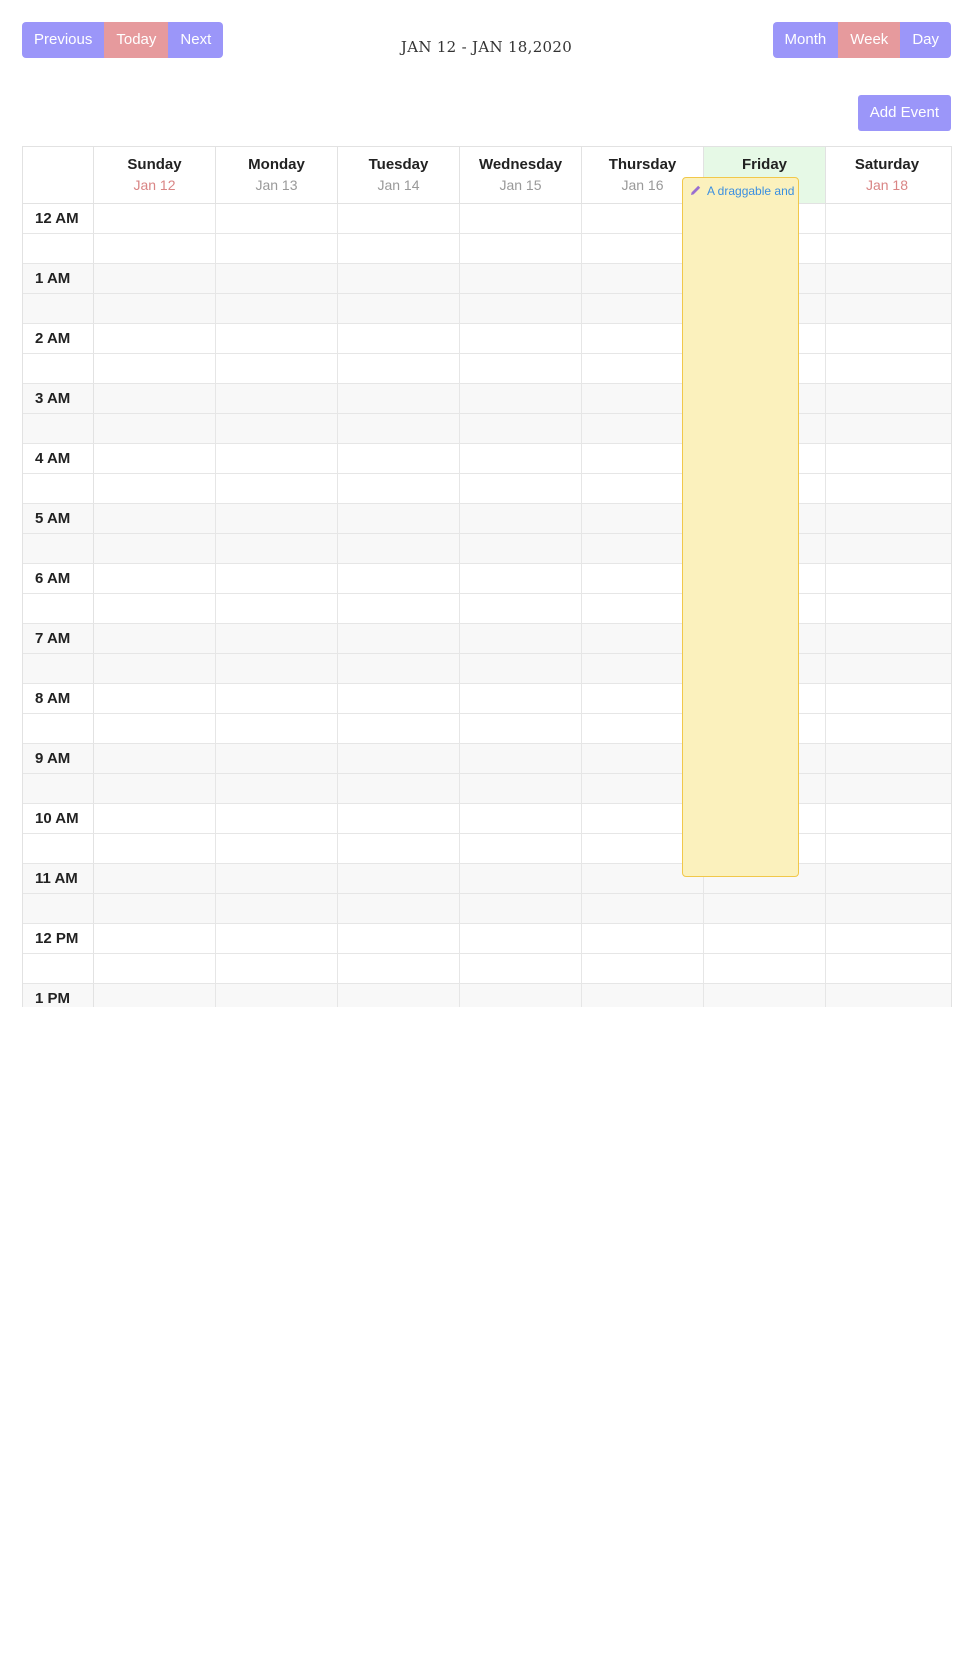 The width and height of the screenshot is (973, 1667). What do you see at coordinates (869, 40) in the screenshot?
I see `week-view-button: Week` at bounding box center [869, 40].